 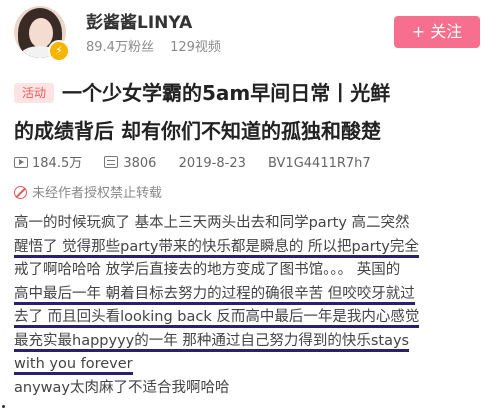 I want to click on video-count: 129视频, so click(x=195, y=47).